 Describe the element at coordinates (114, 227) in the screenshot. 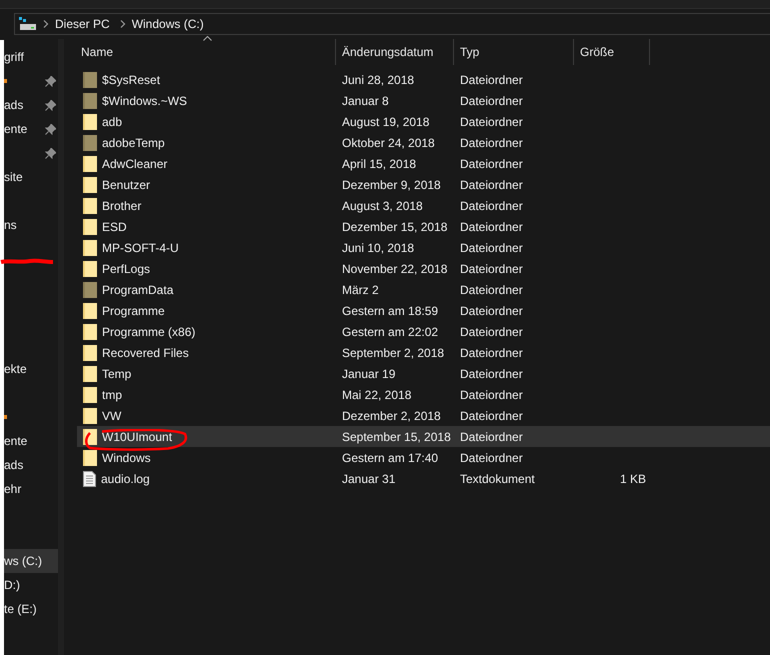

I see `file-name: ESD` at that location.